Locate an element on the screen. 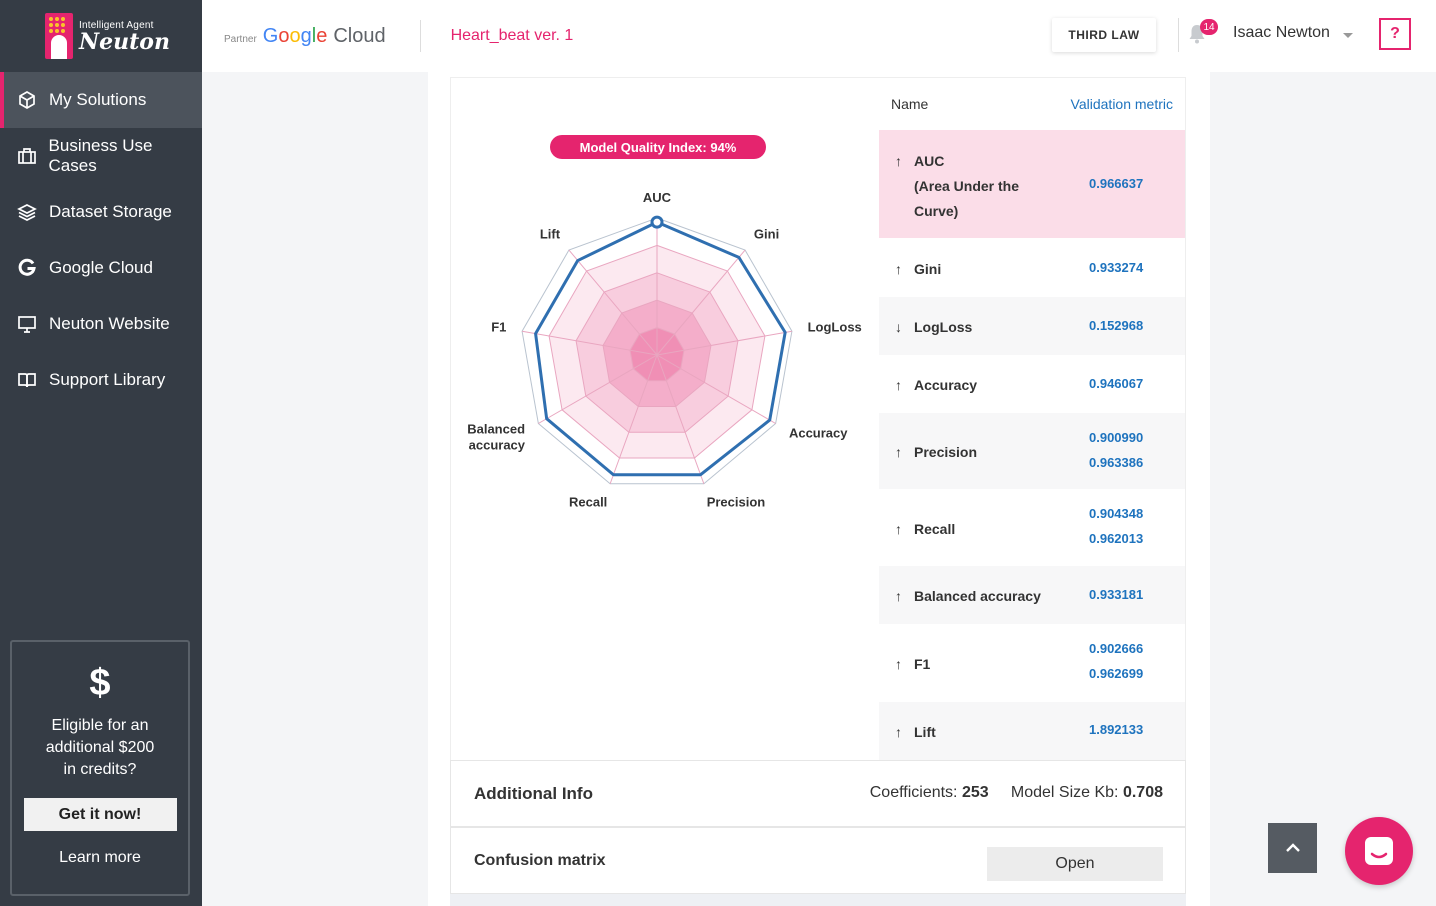 The width and height of the screenshot is (1436, 906). radar-axis-label: Accuracy is located at coordinates (818, 433).